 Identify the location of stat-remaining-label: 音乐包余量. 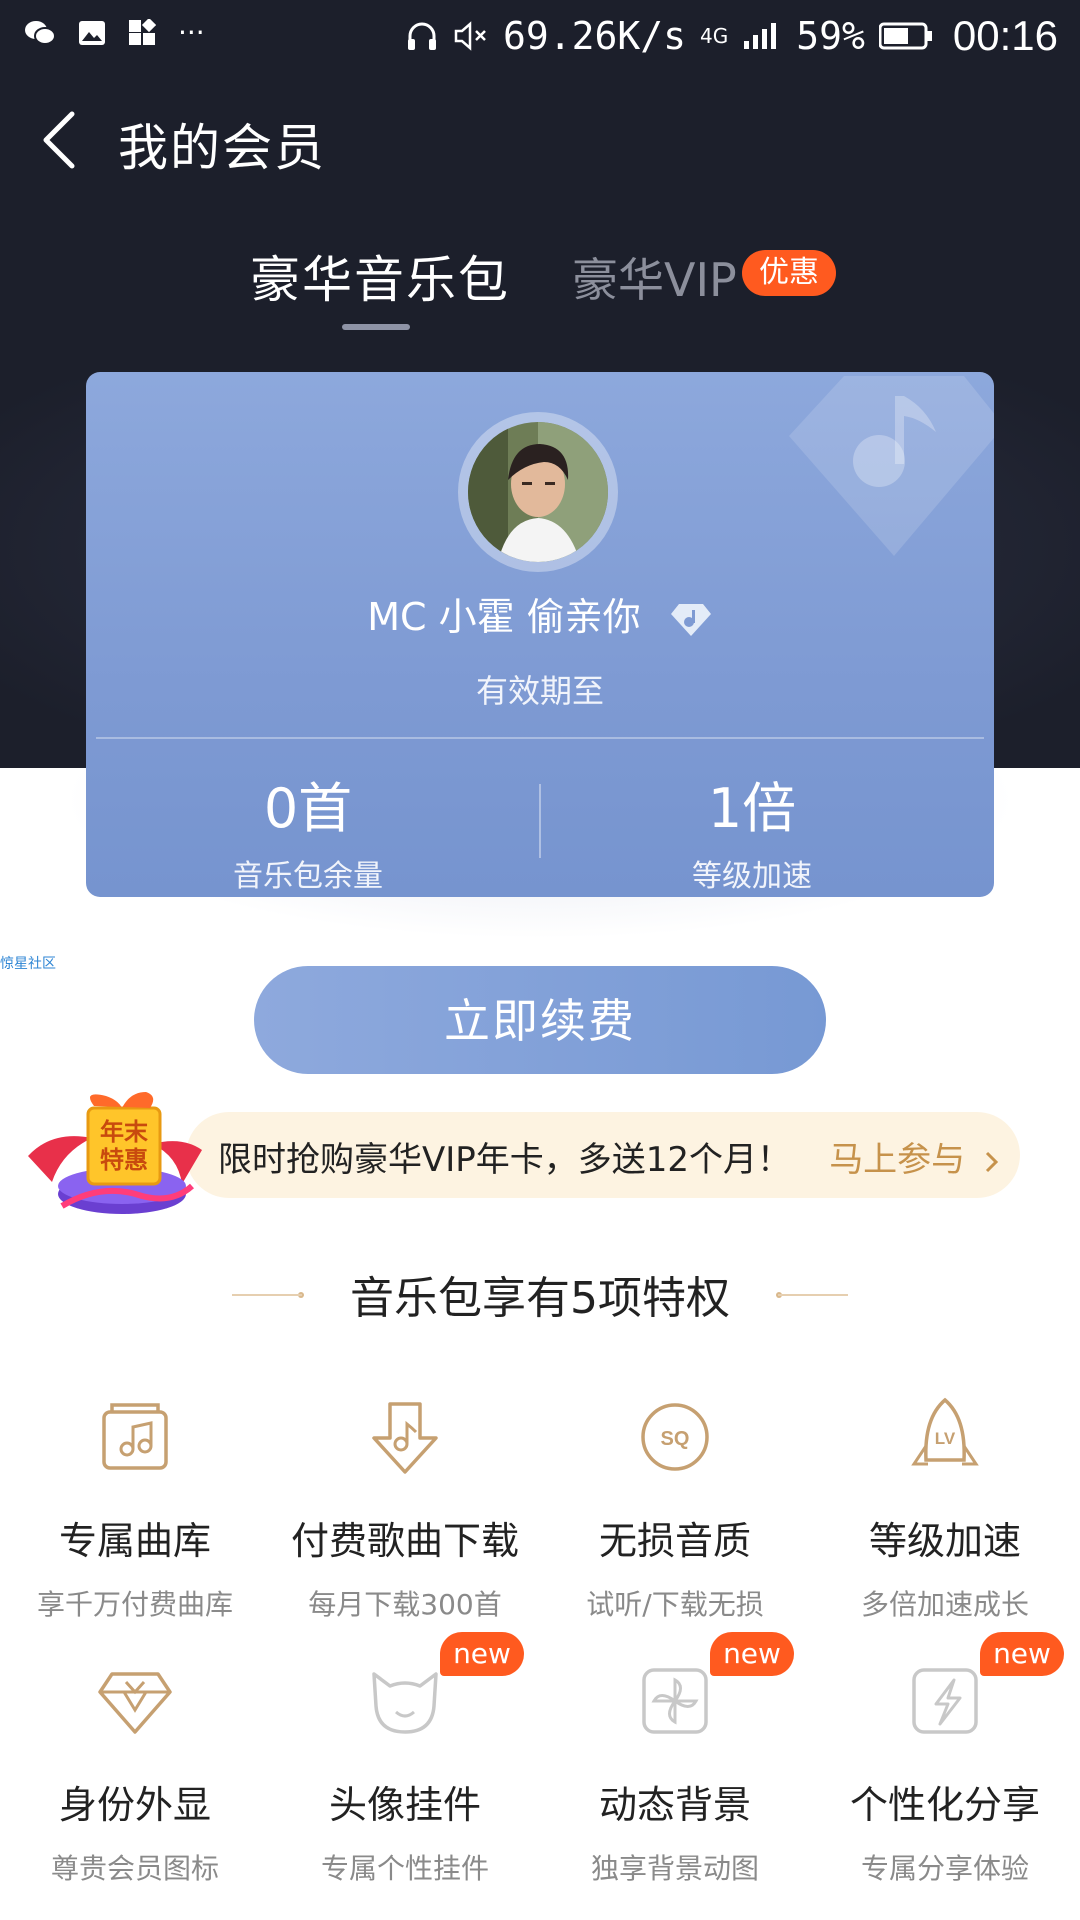
(308, 876).